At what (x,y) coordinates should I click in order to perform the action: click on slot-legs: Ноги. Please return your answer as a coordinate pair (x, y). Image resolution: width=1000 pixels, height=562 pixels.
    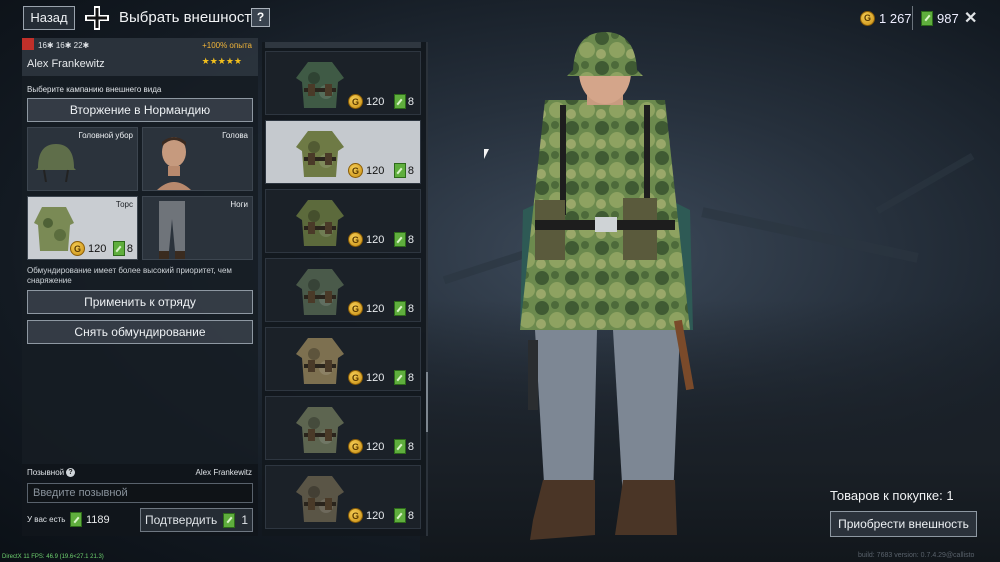
    Looking at the image, I should click on (197, 228).